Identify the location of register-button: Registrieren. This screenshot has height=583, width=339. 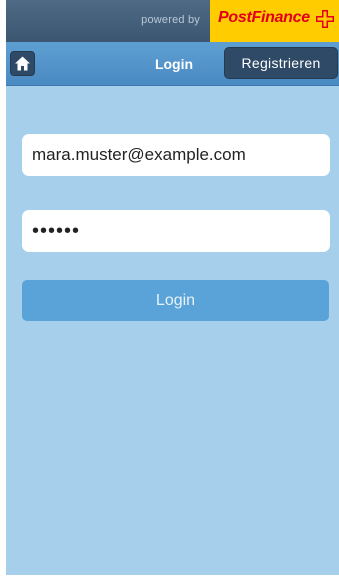
(281, 63).